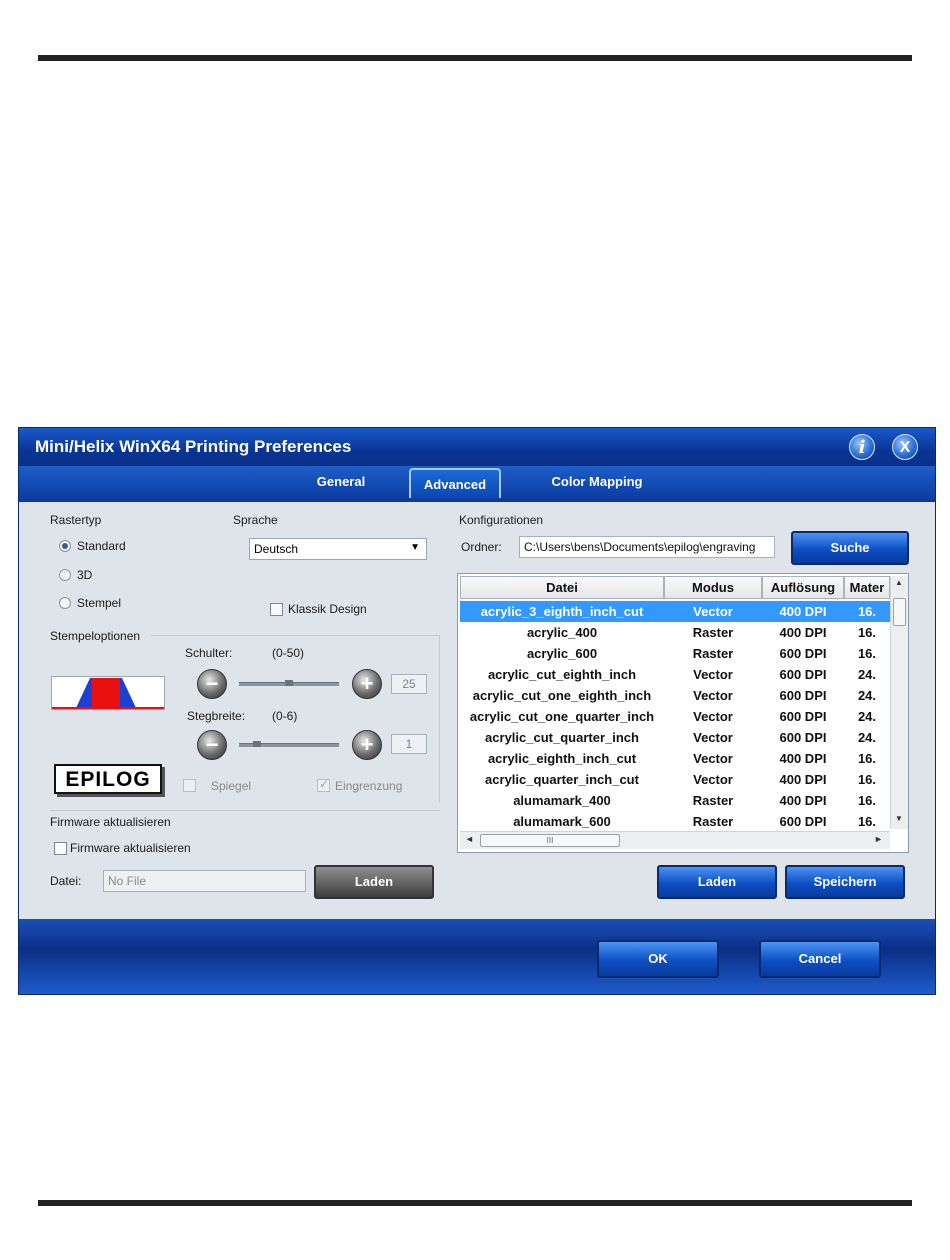  I want to click on cell-datei: acrylic_3_eighth_inch_cut, so click(562, 611).